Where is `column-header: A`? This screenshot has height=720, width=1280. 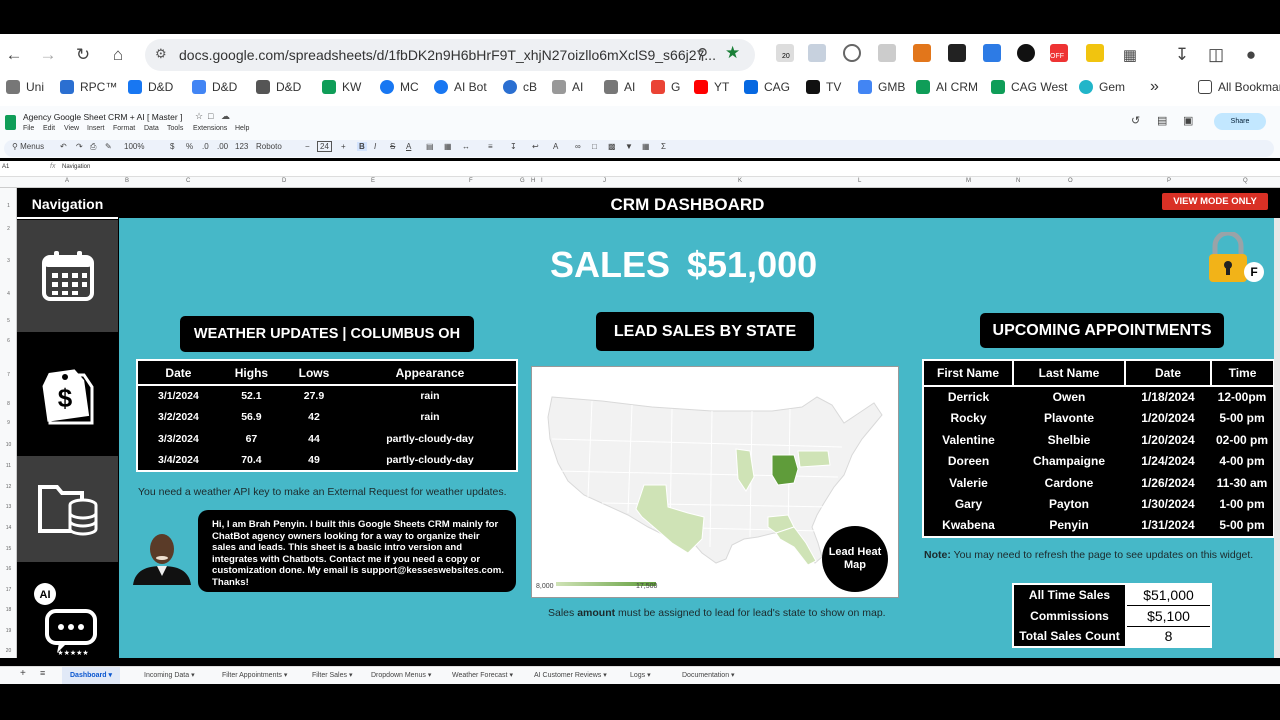
column-header: A is located at coordinates (67, 181).